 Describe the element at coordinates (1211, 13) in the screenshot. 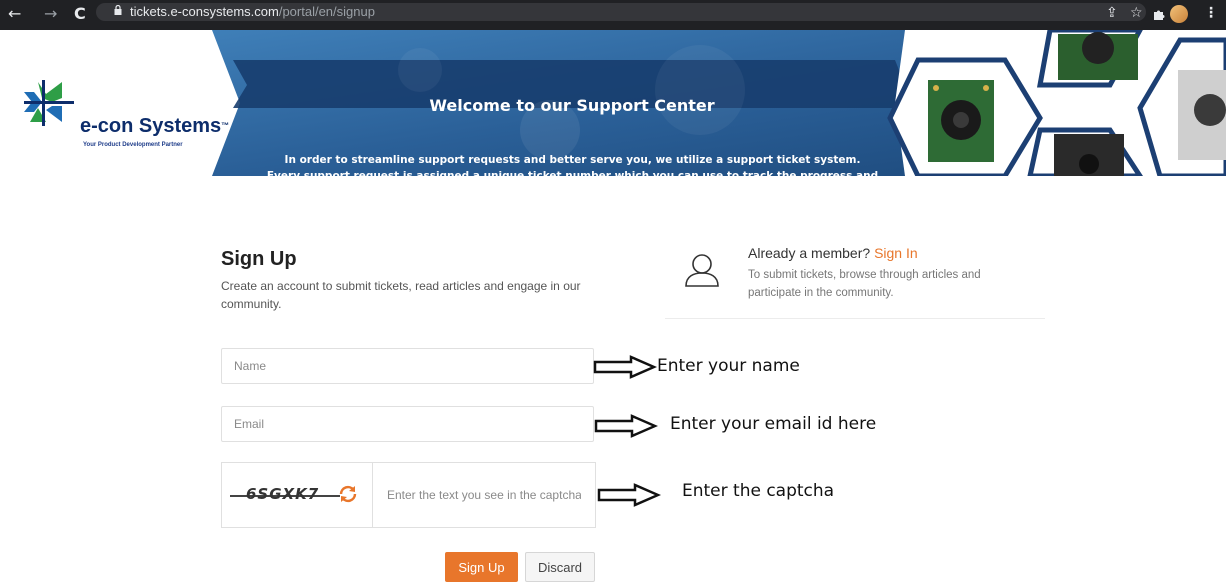

I see `menu-icon: ⋮` at that location.